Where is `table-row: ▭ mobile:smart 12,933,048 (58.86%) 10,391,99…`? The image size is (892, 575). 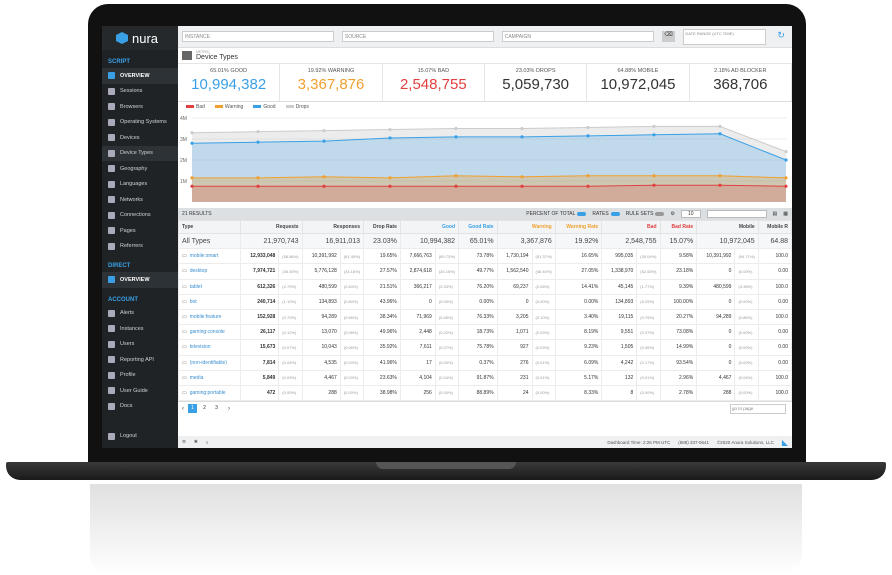
table-row: ▭ mobile:smart 12,933,048 (58.86%) 10,391,99… is located at coordinates (484, 256).